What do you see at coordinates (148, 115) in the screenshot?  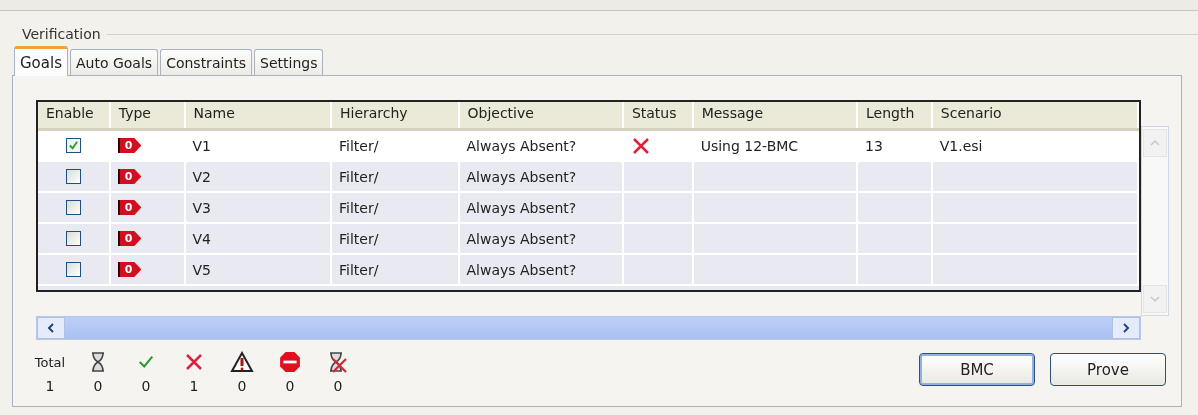 I see `column-header: Type` at bounding box center [148, 115].